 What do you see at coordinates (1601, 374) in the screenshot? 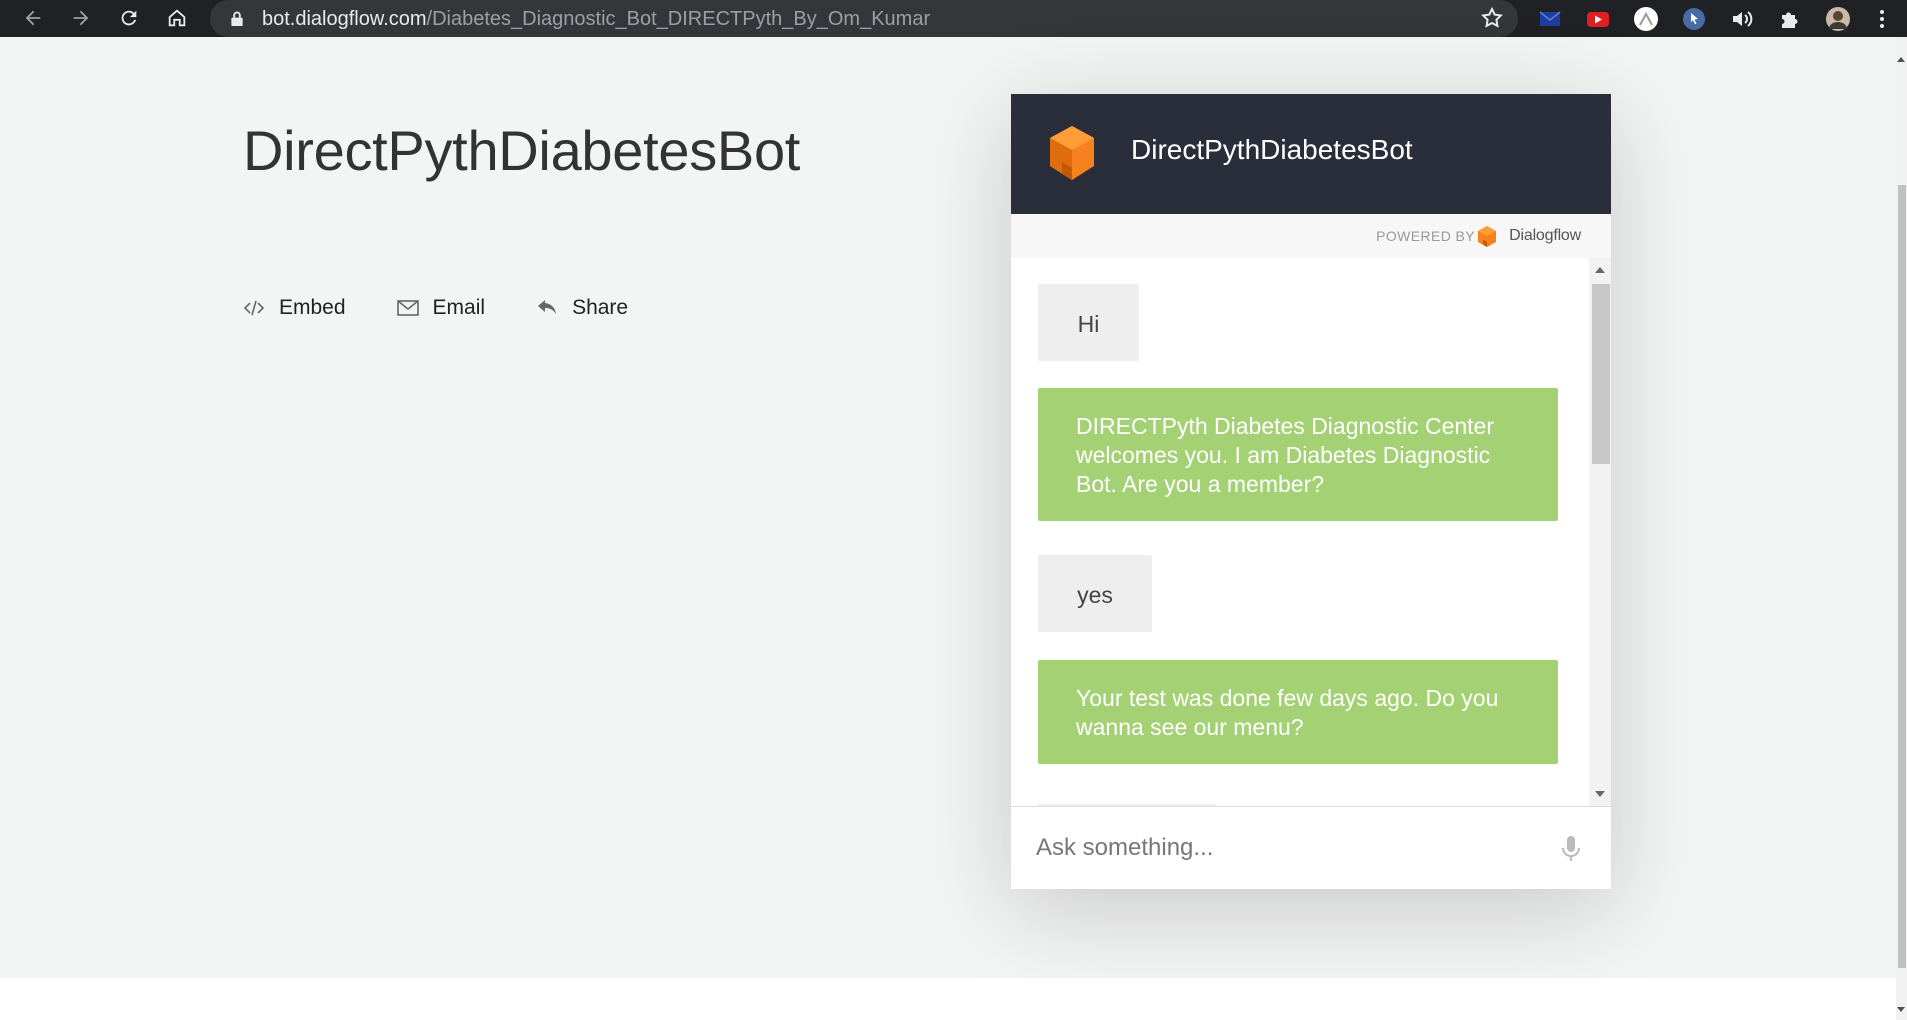
I see `scroll-thumb` at bounding box center [1601, 374].